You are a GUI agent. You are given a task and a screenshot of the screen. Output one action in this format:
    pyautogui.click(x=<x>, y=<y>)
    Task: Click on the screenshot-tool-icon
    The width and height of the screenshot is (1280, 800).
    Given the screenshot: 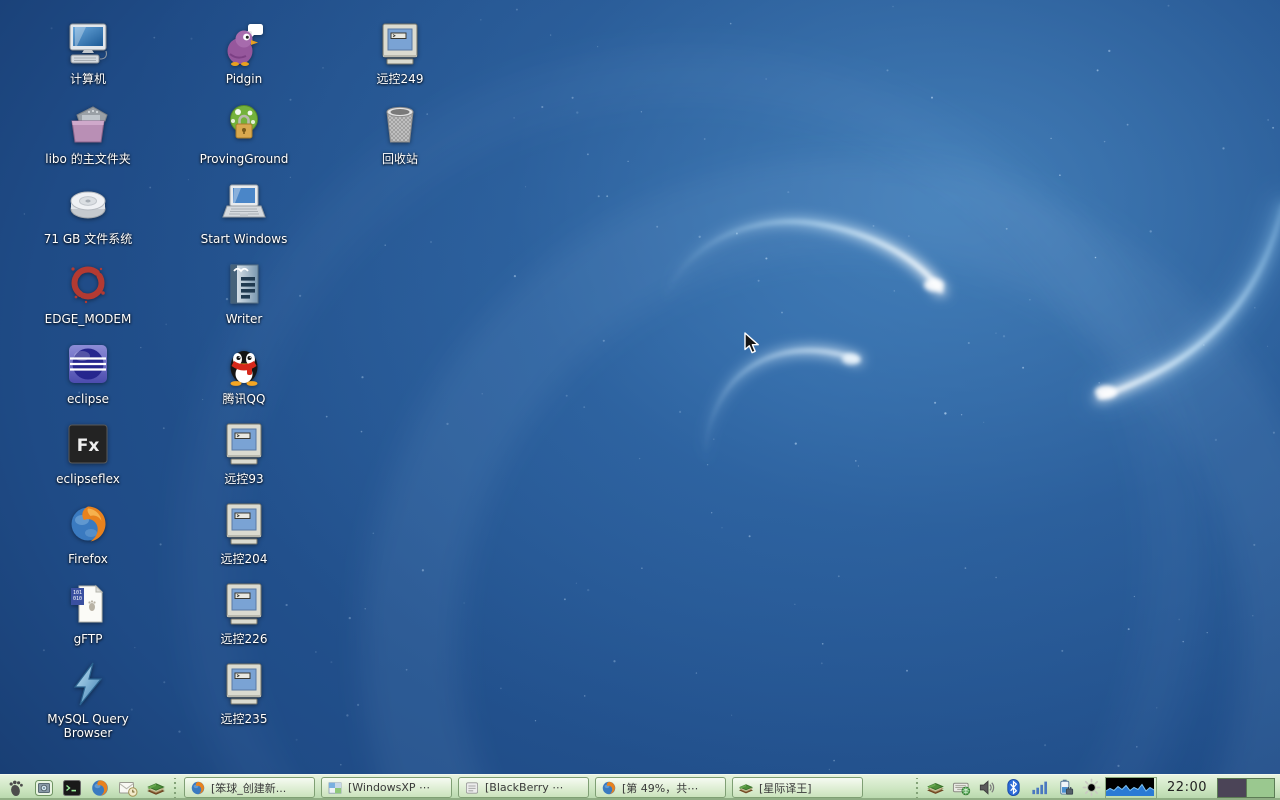 What is the action you would take?
    pyautogui.click(x=44, y=788)
    